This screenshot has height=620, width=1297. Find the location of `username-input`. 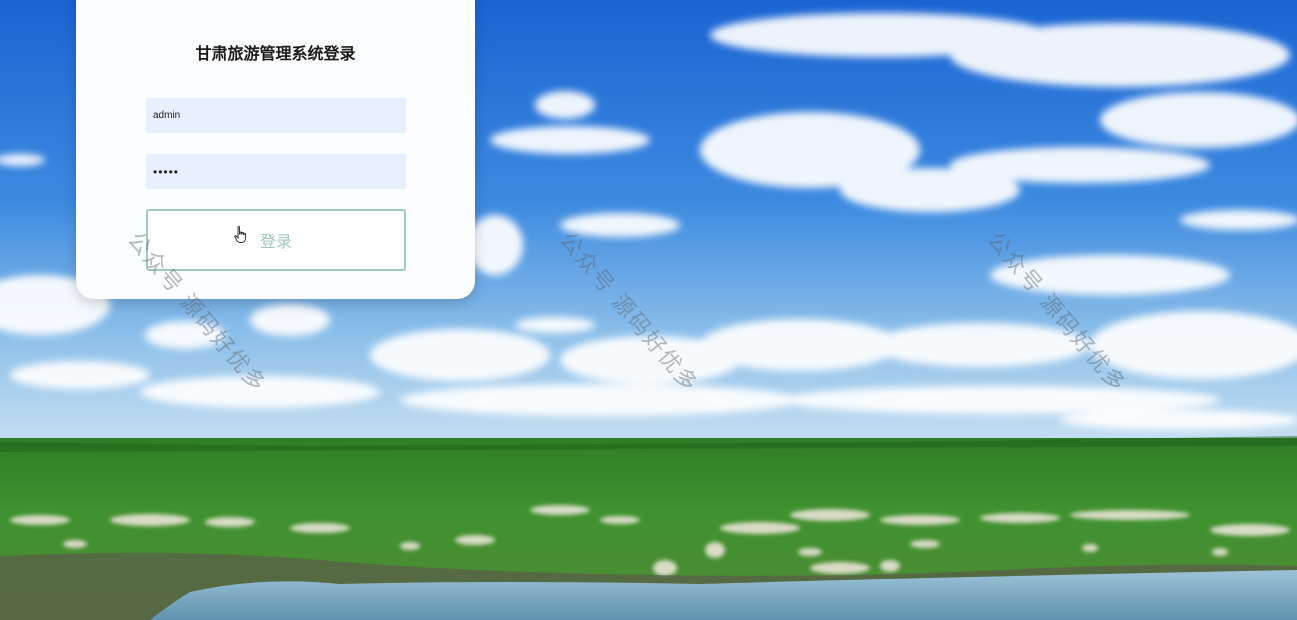

username-input is located at coordinates (276, 115).